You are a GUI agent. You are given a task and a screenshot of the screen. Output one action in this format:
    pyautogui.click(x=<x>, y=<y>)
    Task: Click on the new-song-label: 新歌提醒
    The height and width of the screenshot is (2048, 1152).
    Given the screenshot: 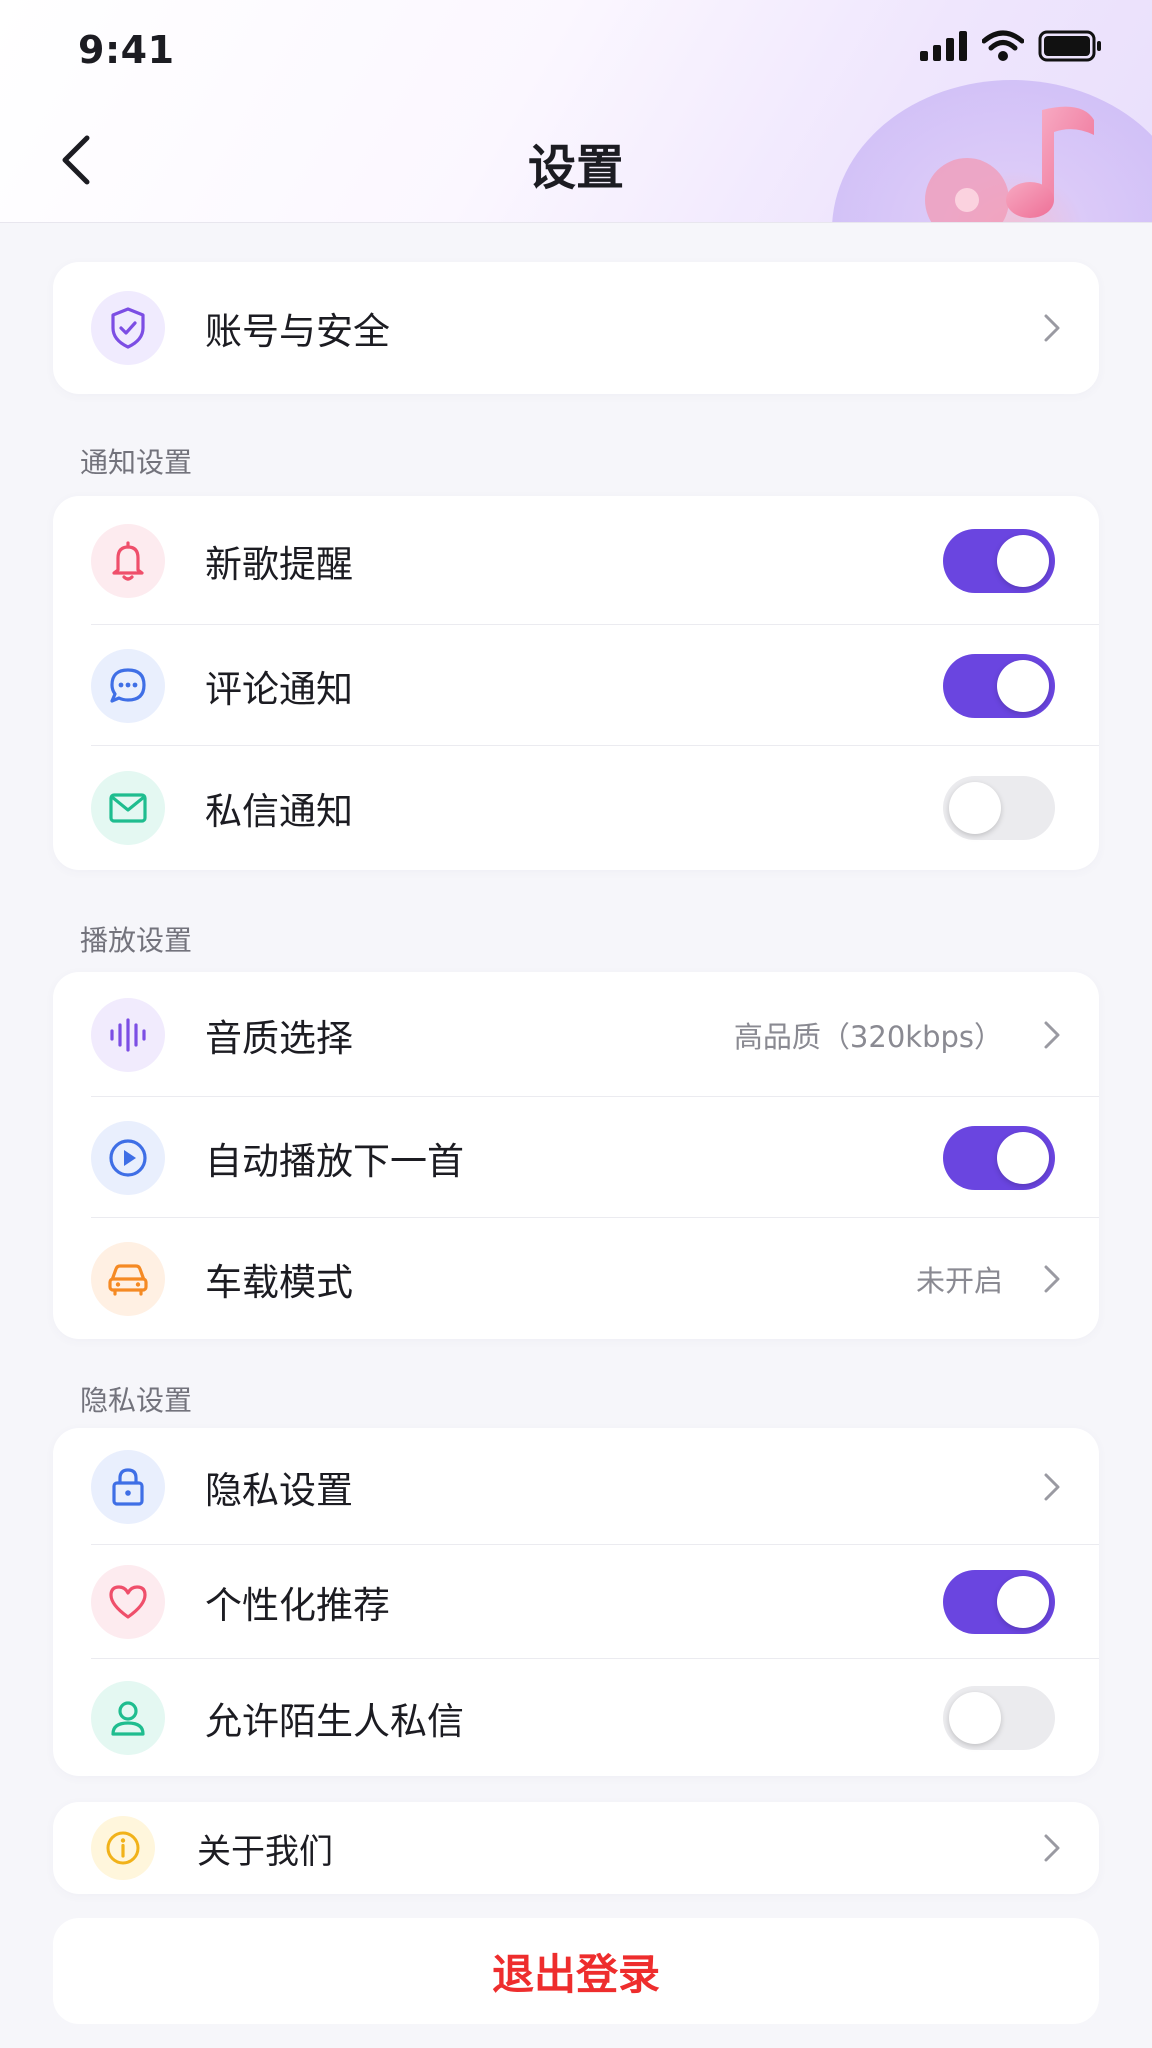 What is the action you would take?
    pyautogui.click(x=279, y=564)
    